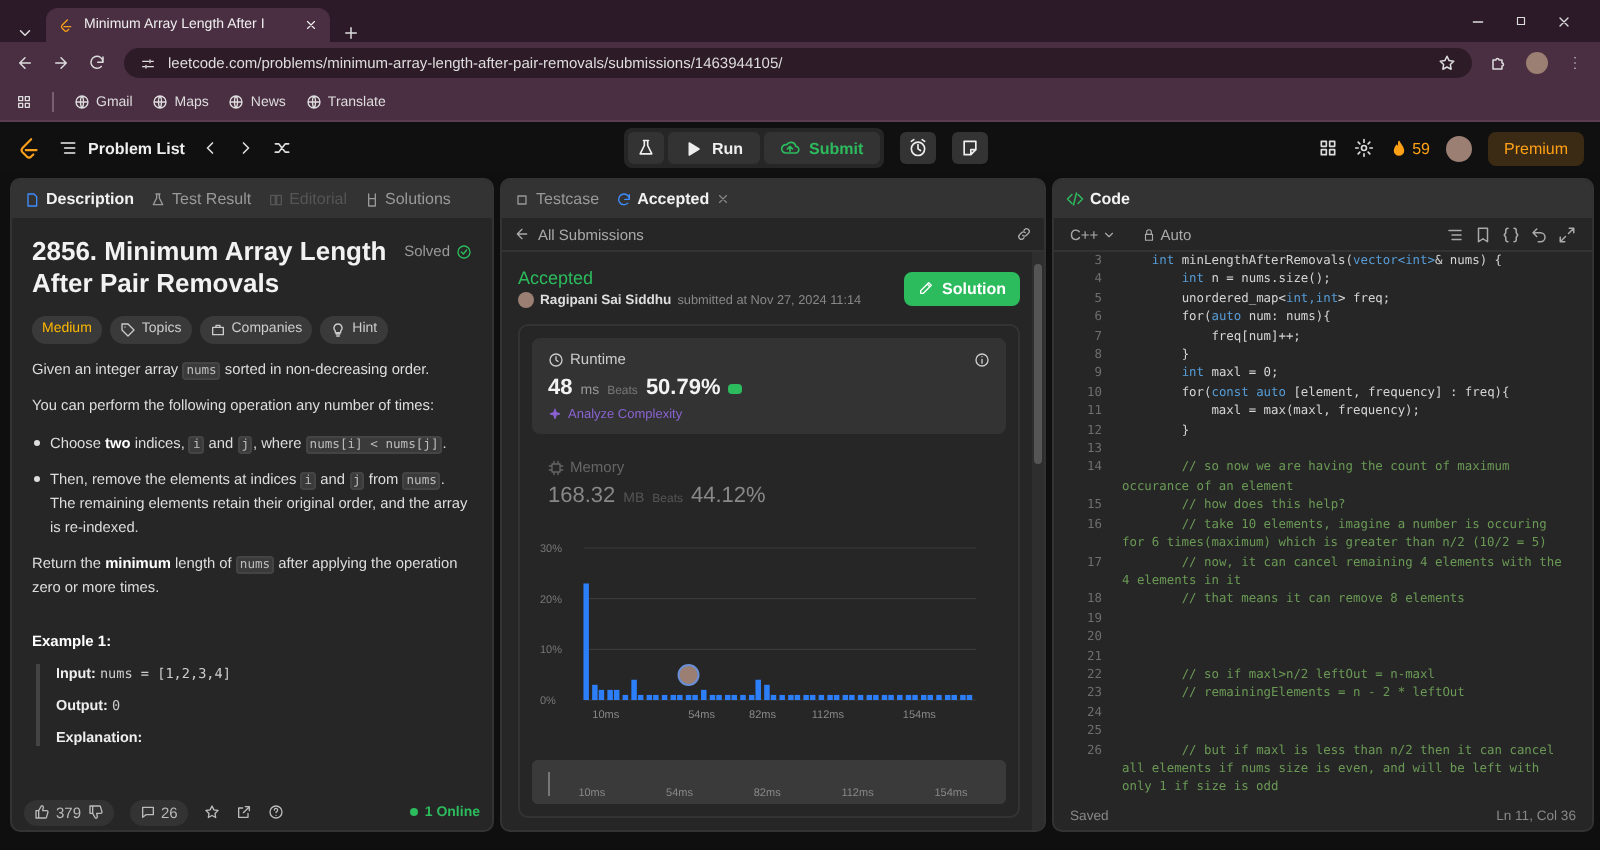 This screenshot has height=850, width=1600. What do you see at coordinates (147, 812) in the screenshot?
I see `comment-icon` at bounding box center [147, 812].